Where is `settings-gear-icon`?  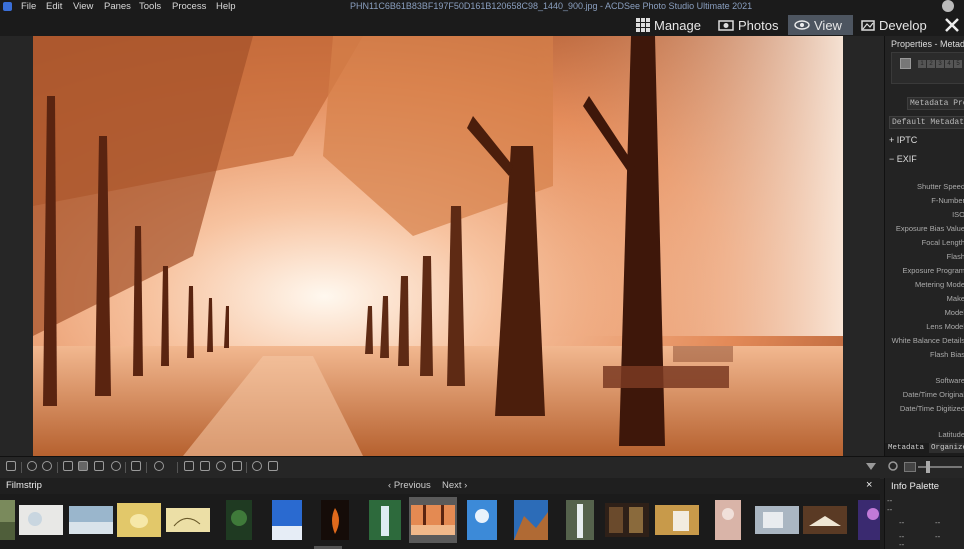 settings-gear-icon is located at coordinates (159, 466).